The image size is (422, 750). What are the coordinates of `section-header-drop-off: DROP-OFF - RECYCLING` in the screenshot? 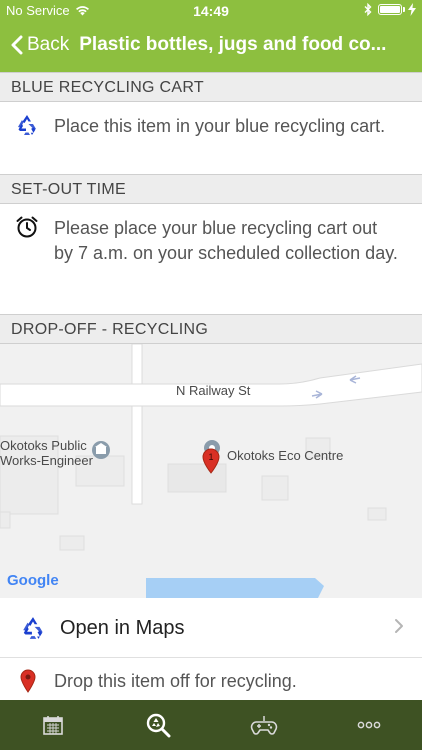 It's located at (211, 329).